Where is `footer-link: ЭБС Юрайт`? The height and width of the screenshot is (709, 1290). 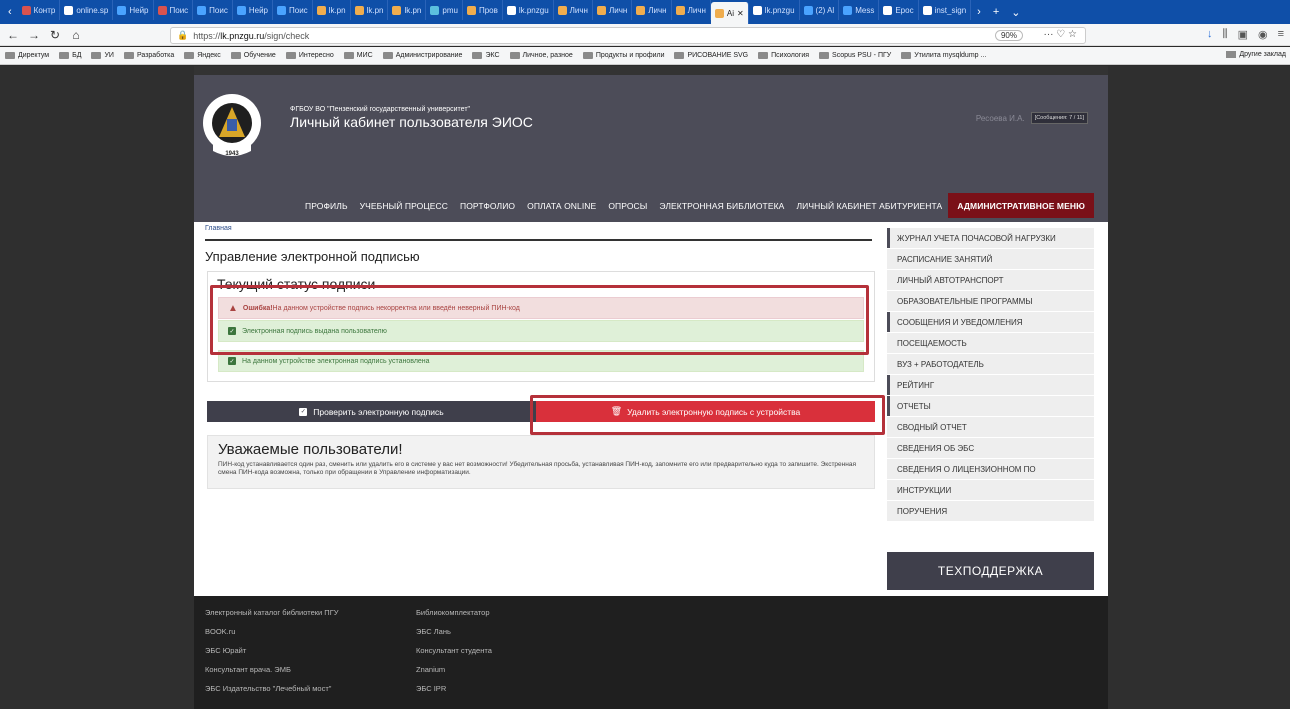 footer-link: ЭБС Юрайт is located at coordinates (225, 650).